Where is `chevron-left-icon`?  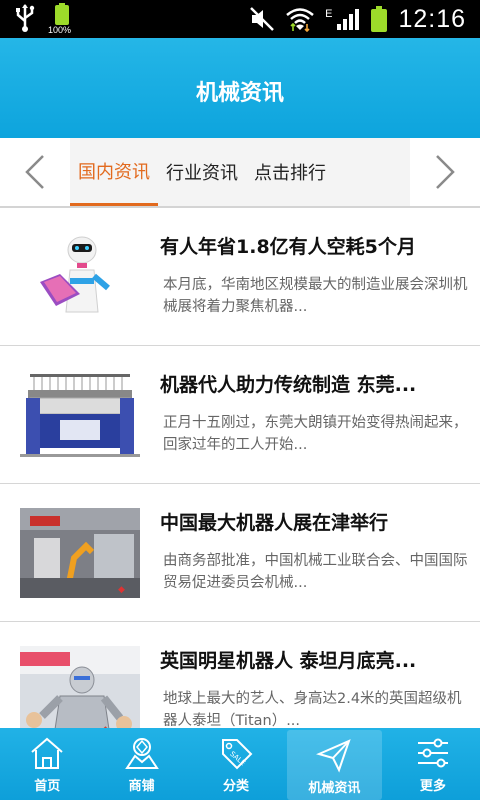
chevron-left-icon is located at coordinates (34, 172).